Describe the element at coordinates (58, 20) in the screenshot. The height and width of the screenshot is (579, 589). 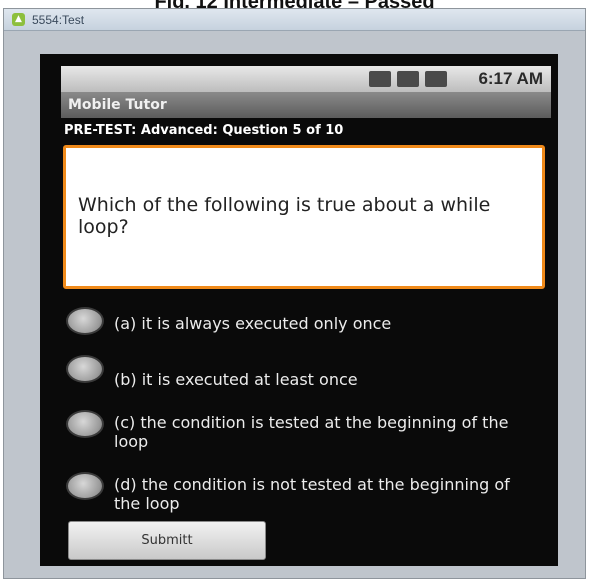
I see `emulator-title: 5554:Test` at that location.